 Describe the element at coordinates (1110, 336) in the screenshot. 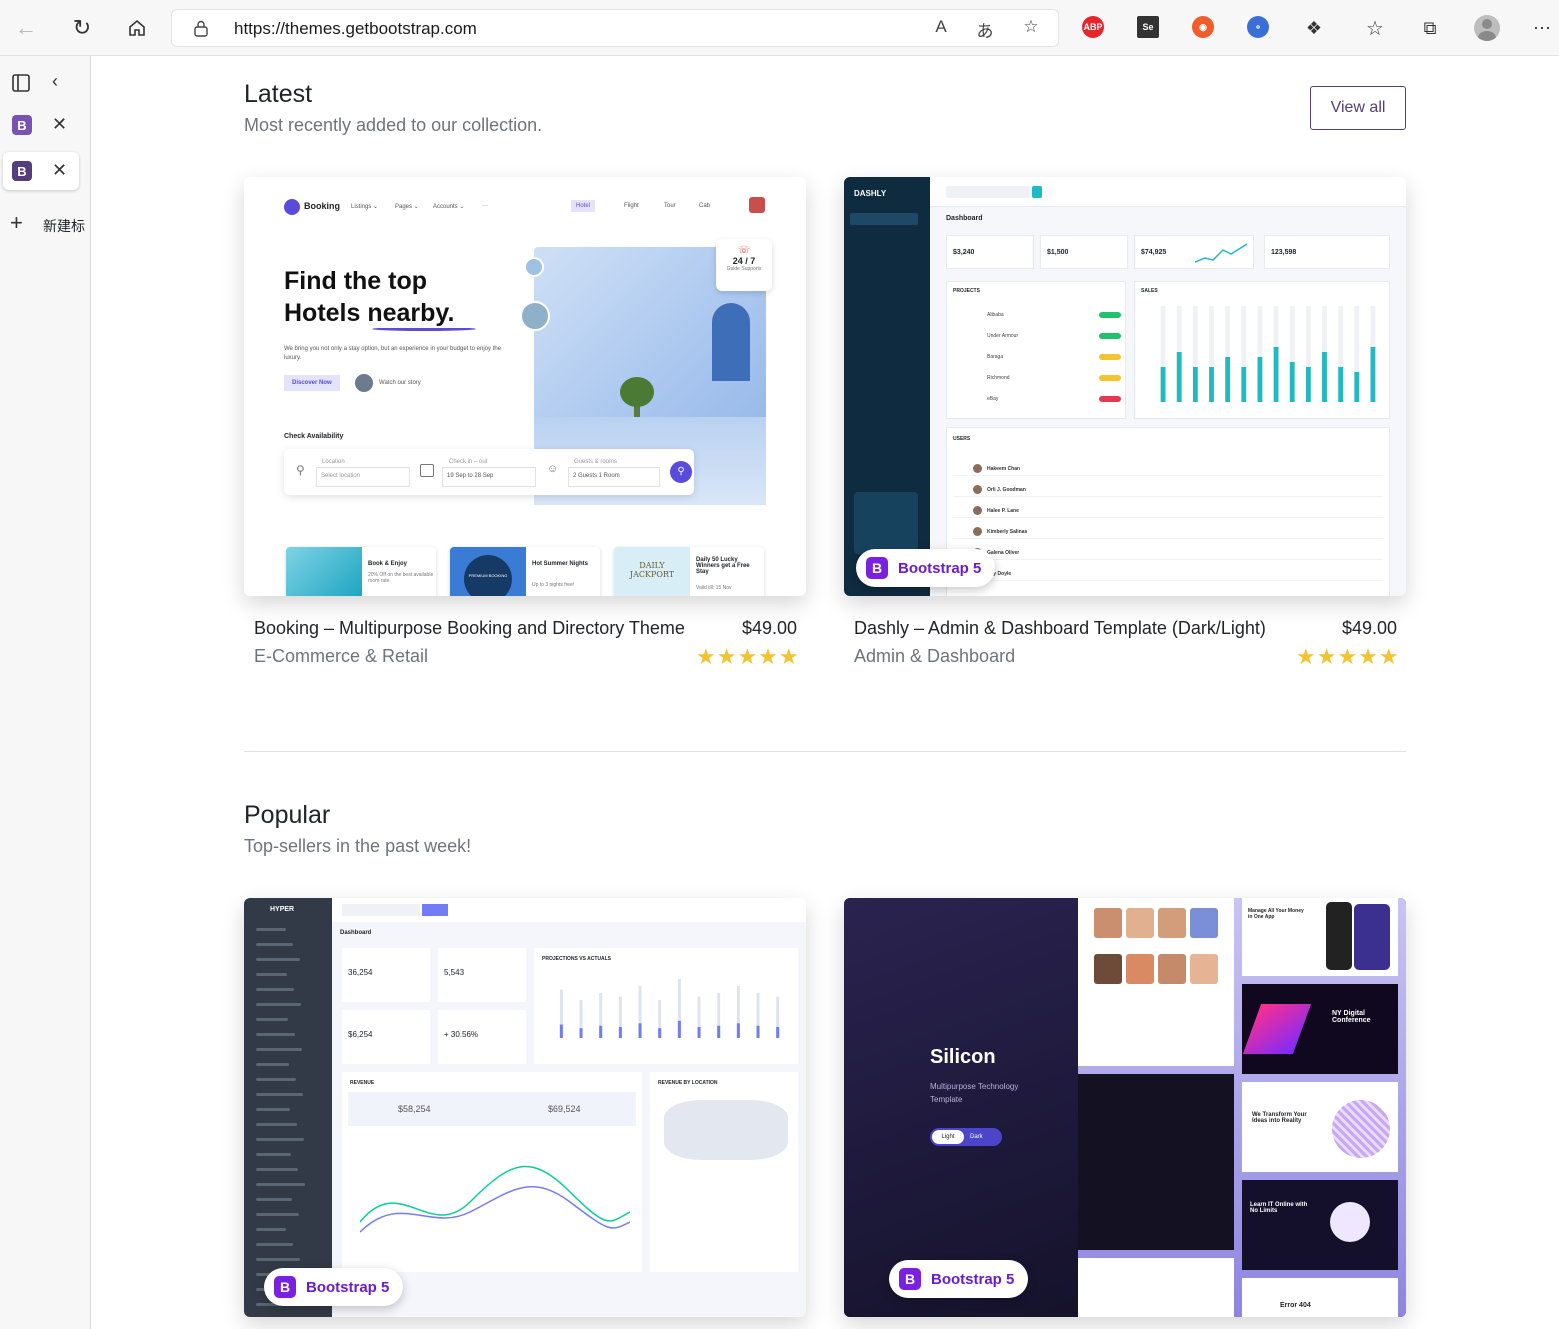

I see `project-status` at that location.